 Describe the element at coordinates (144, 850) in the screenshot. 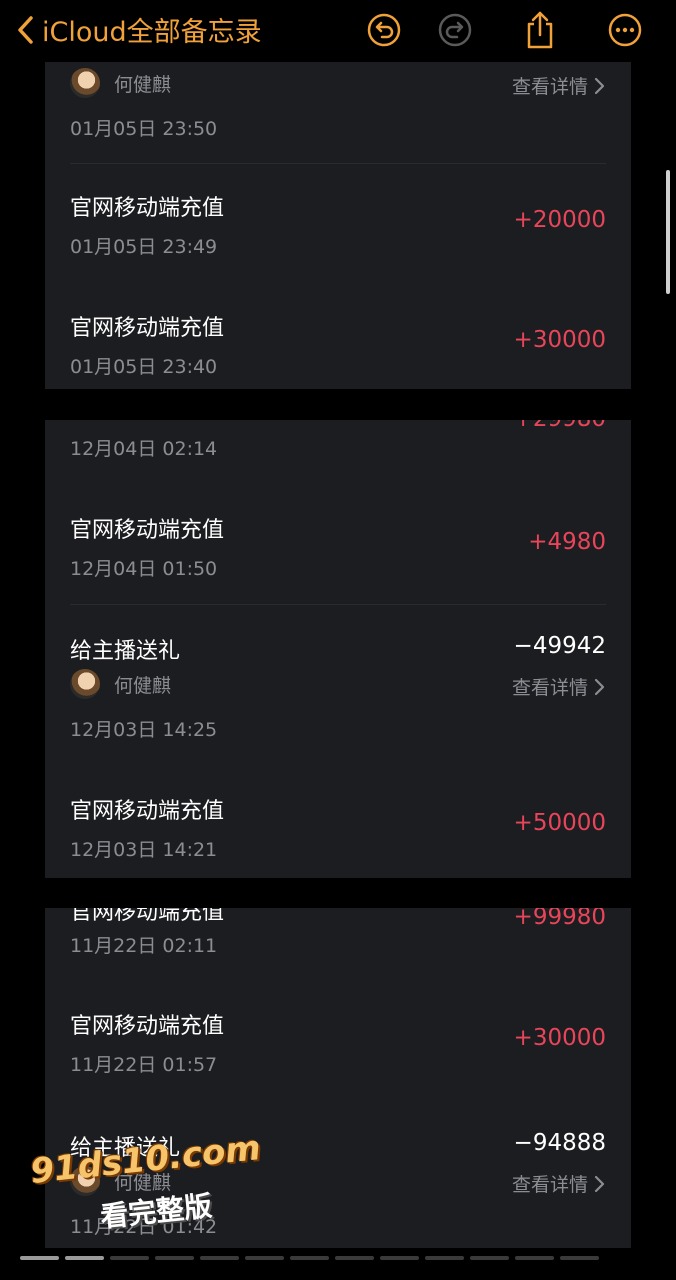

I see `transaction-time: 12月03日 14:21` at that location.